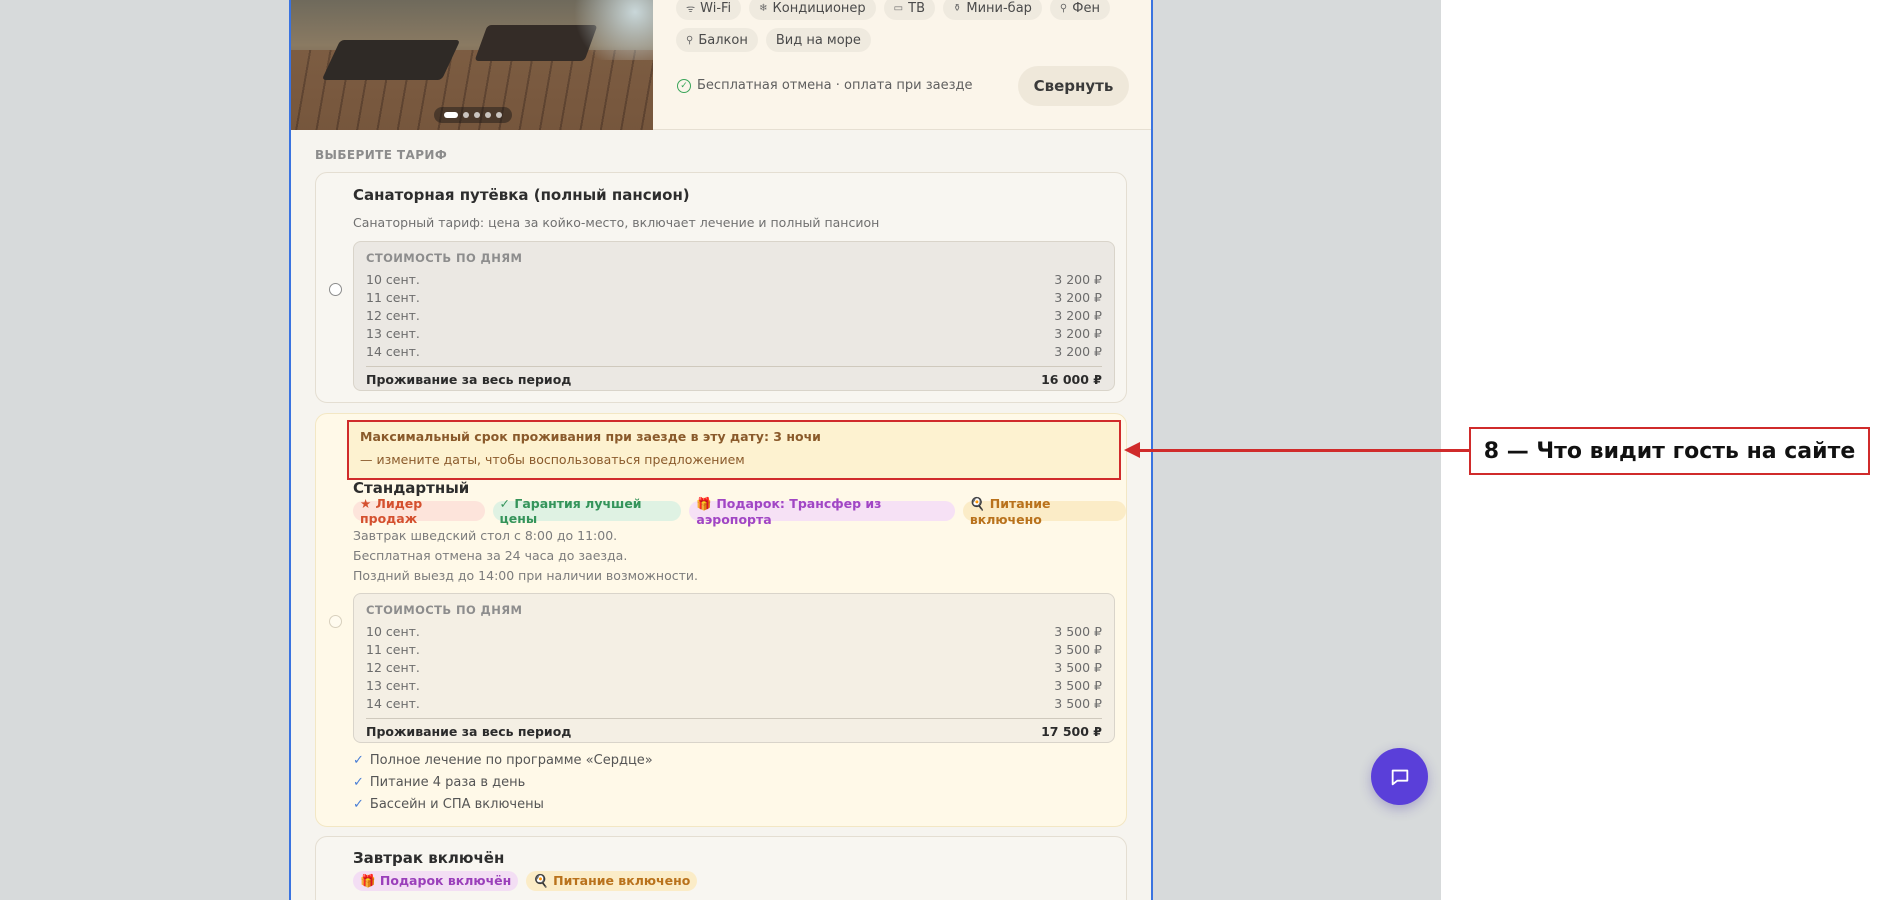 This screenshot has width=1888, height=900. I want to click on tariff-description-line: Бесплатная отмена за 24 часа до заезда., so click(490, 555).